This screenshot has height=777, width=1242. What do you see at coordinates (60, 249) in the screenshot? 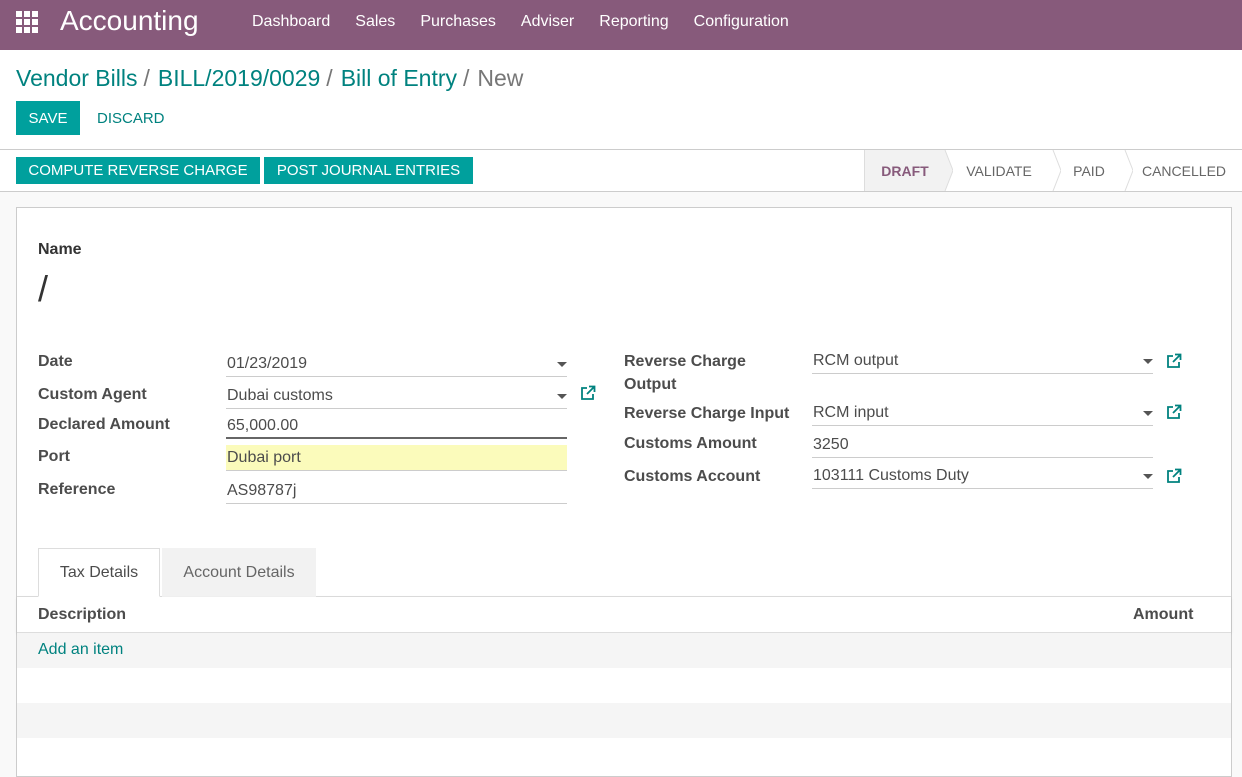
I see `name-label: Name` at bounding box center [60, 249].